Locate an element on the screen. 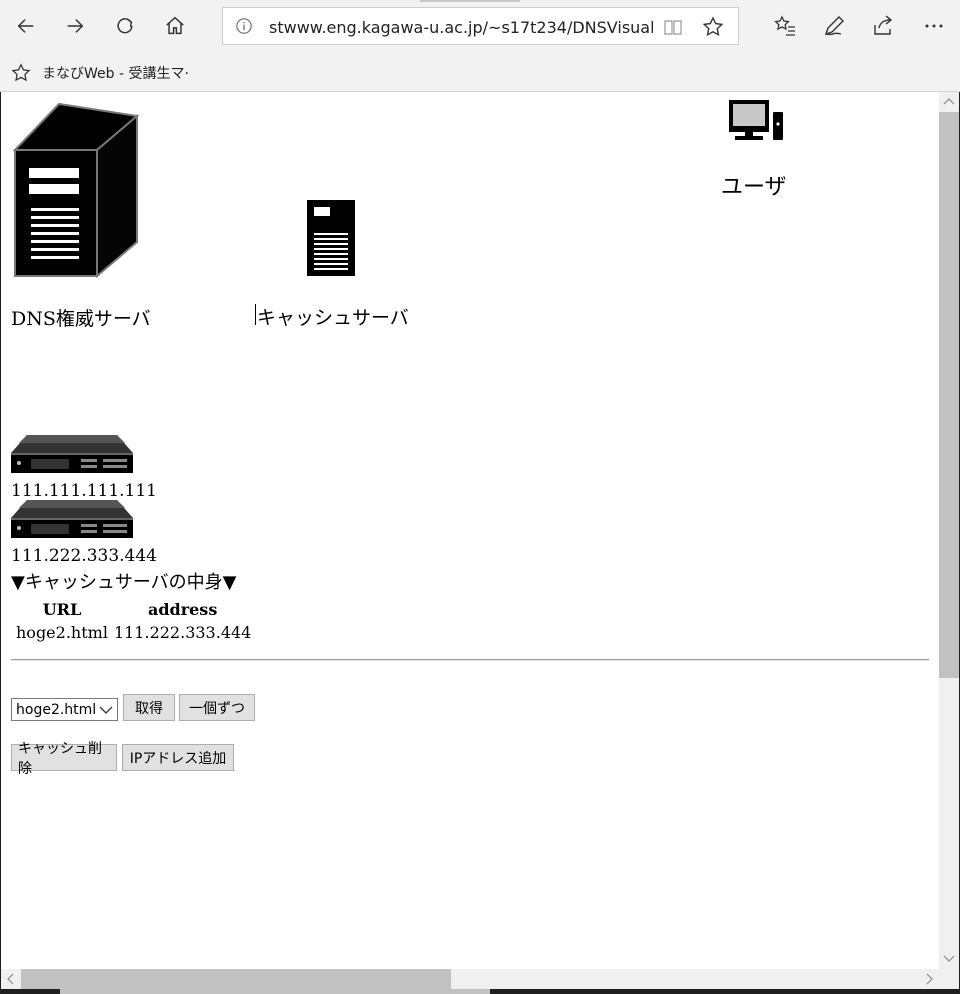 The width and height of the screenshot is (960, 994). share-button is located at coordinates (883, 26).